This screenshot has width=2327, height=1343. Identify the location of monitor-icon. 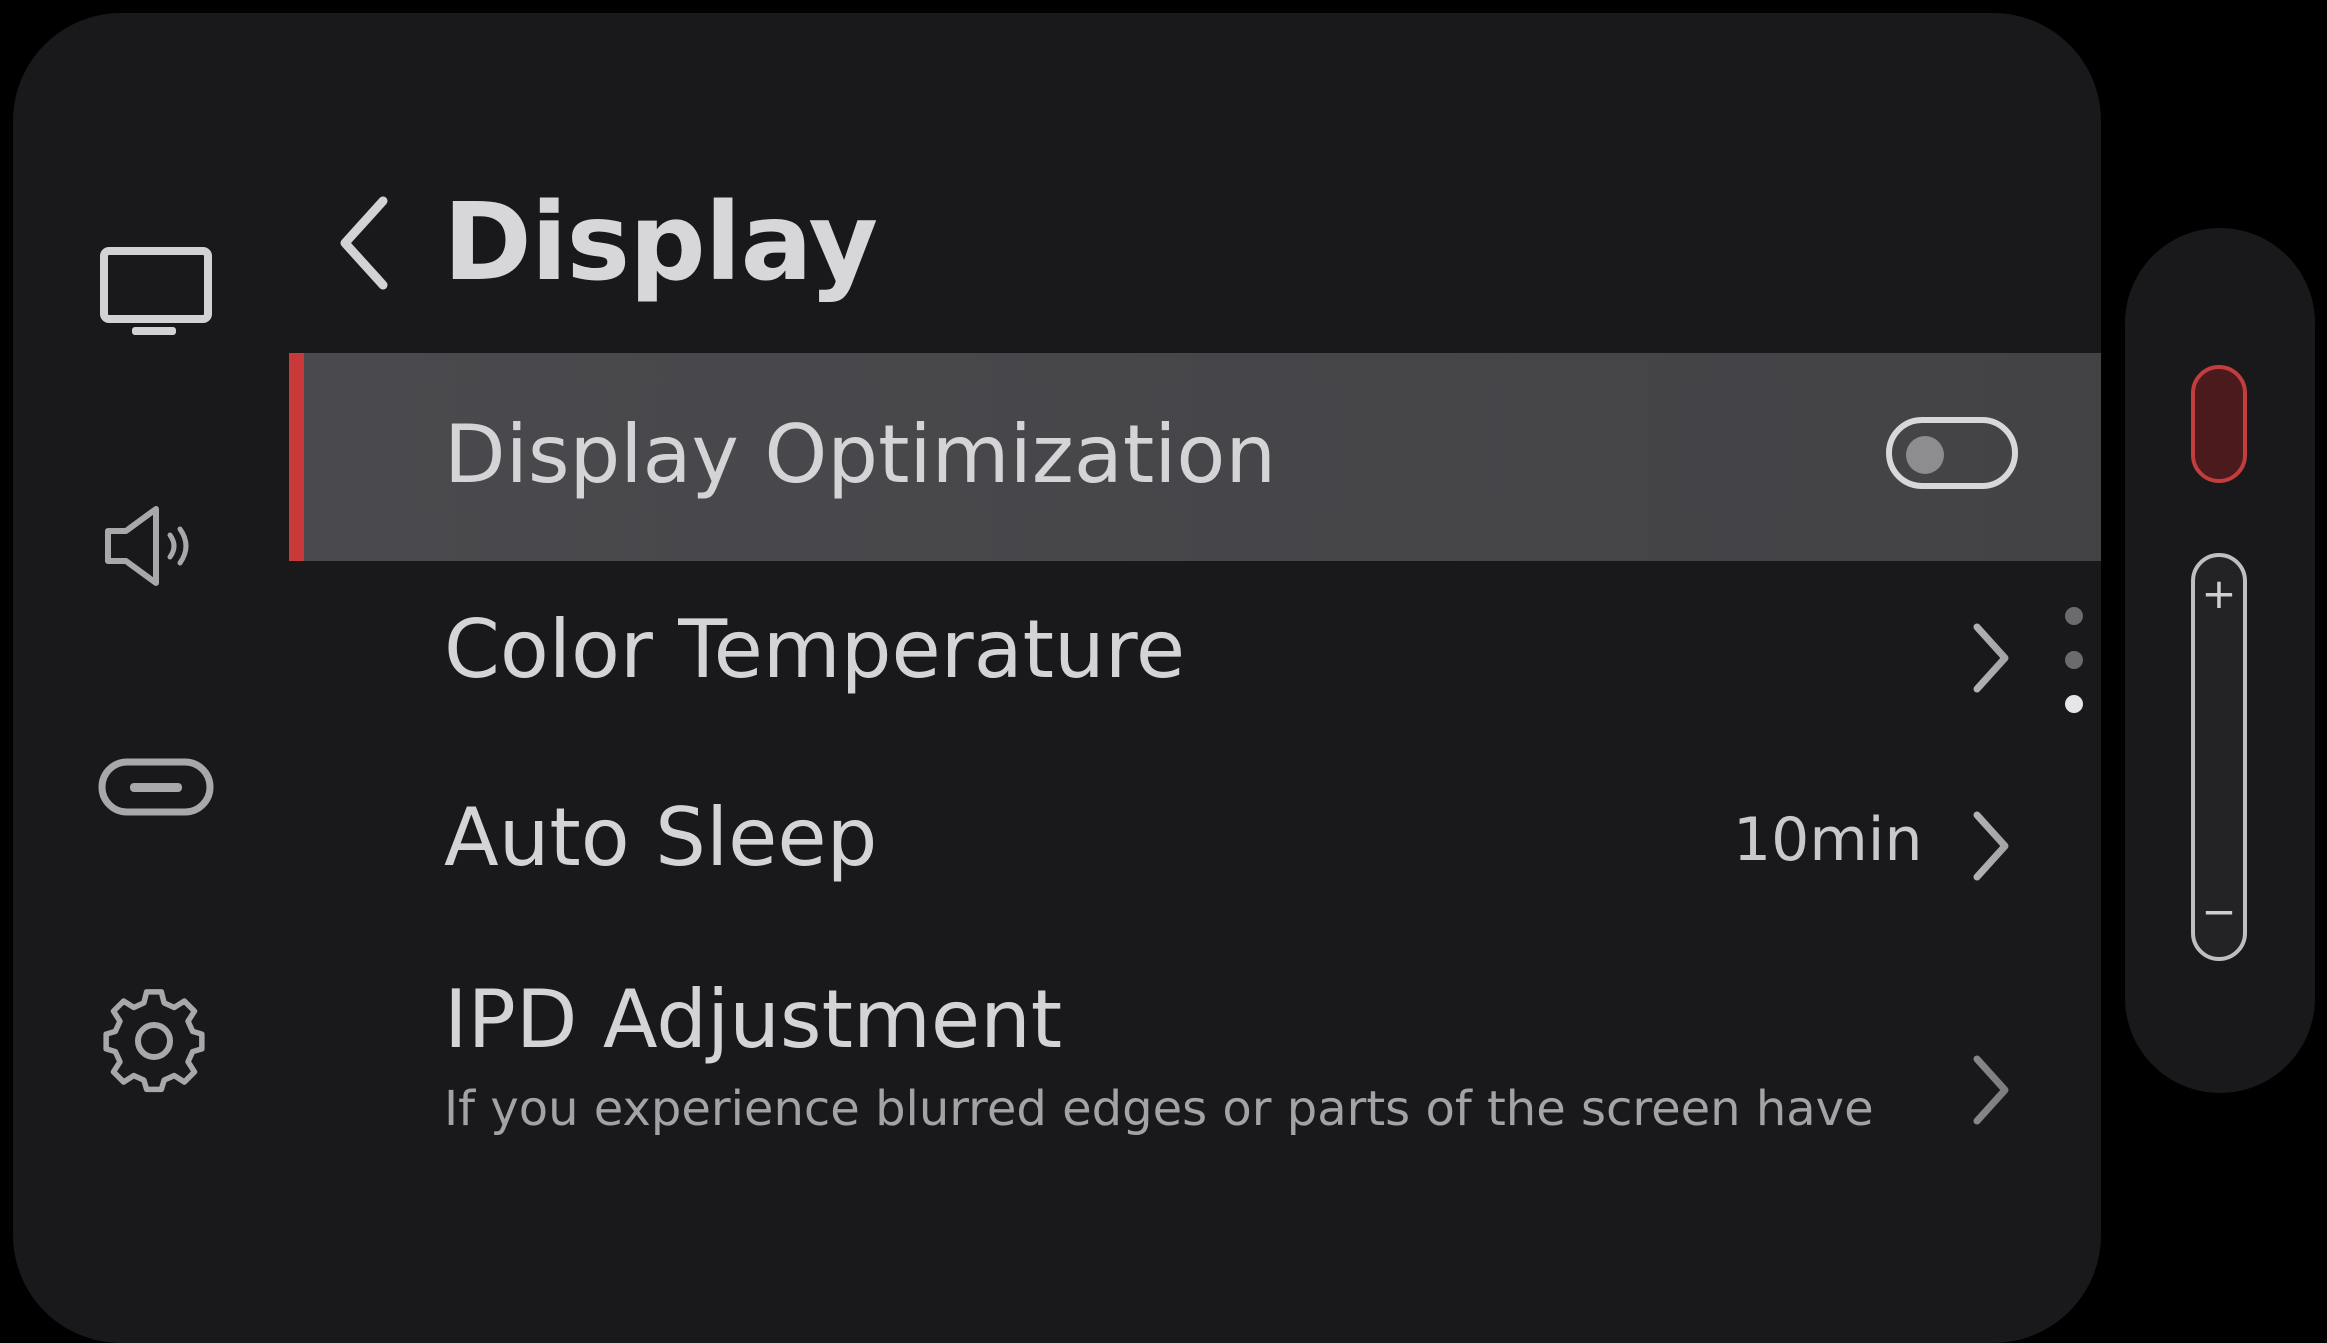
(153, 290).